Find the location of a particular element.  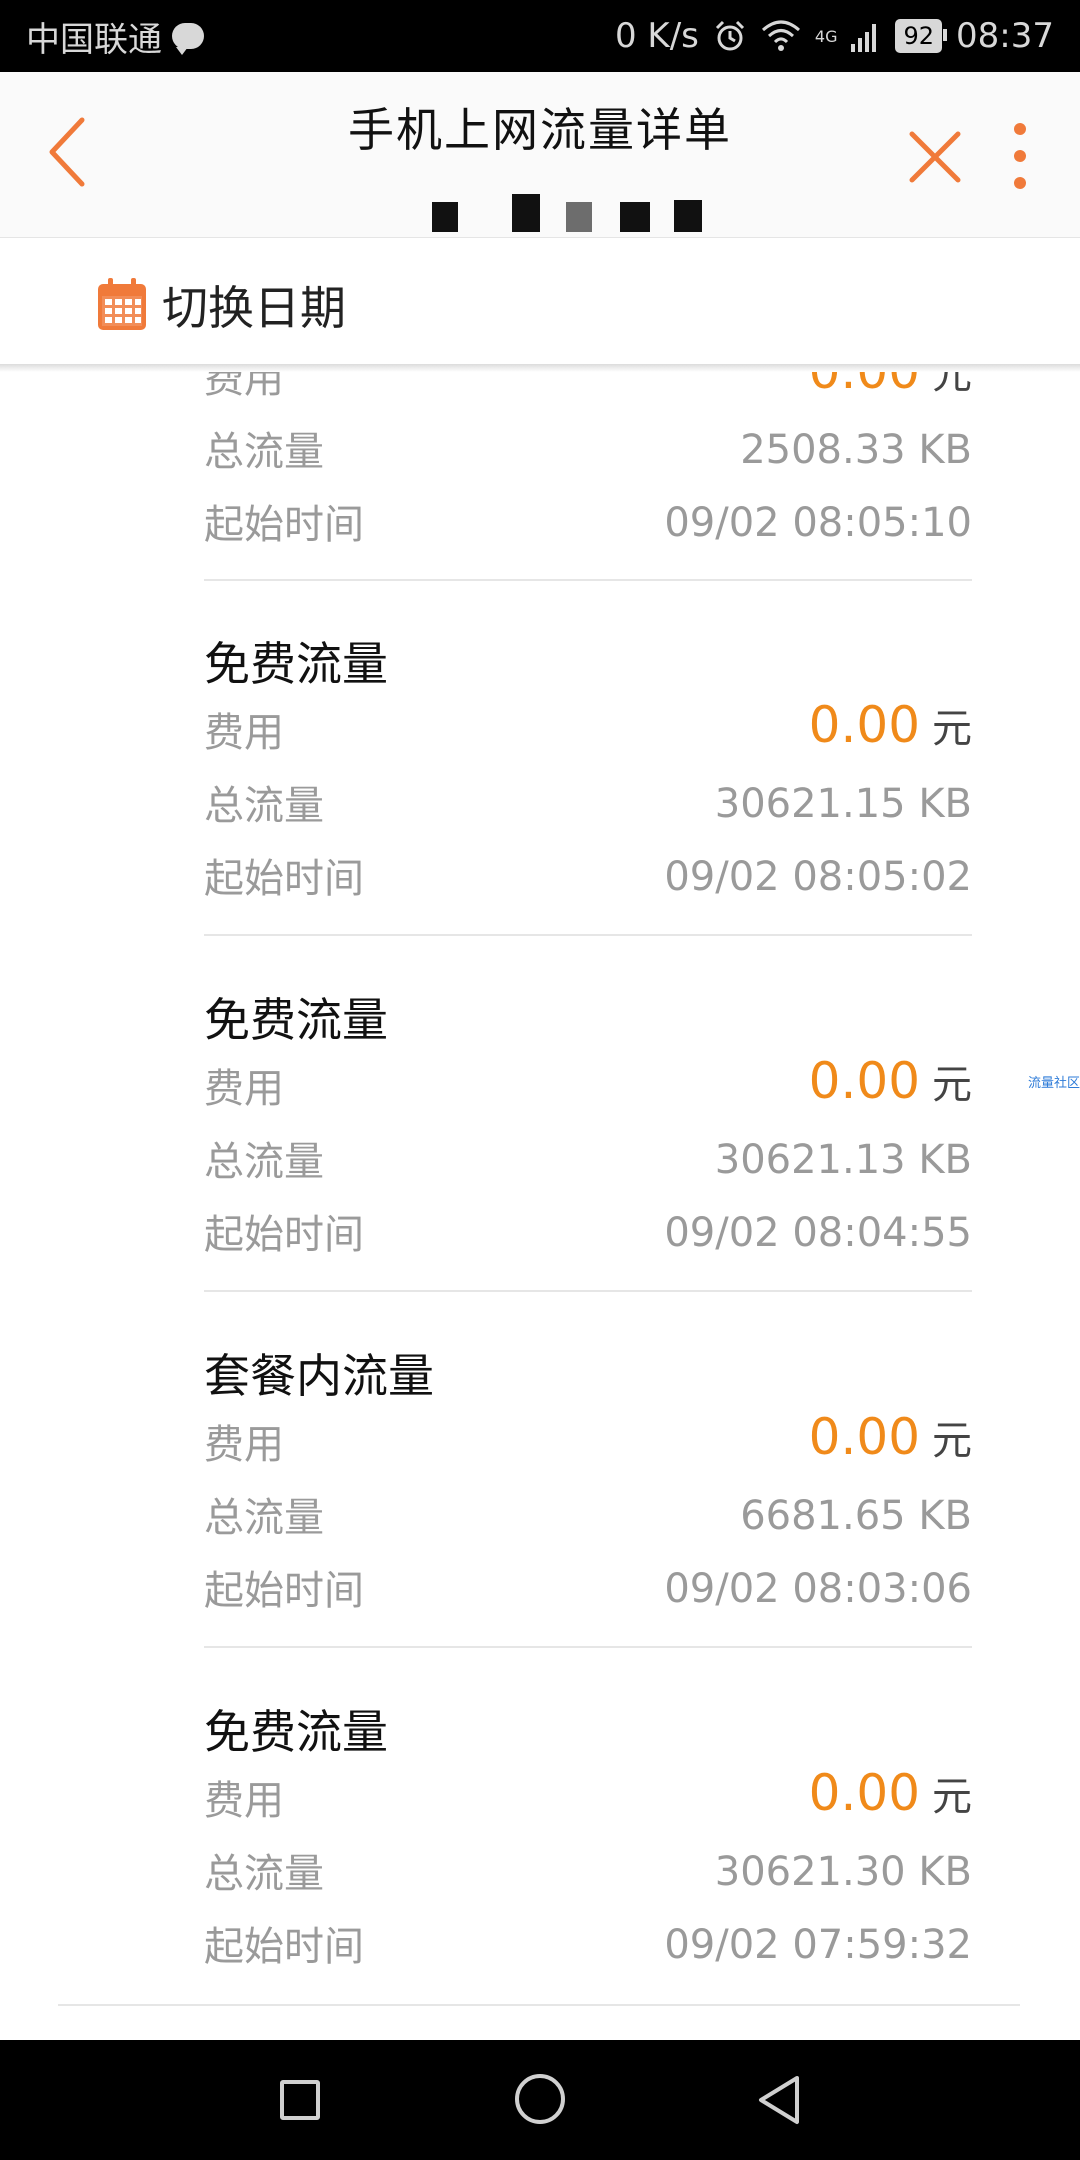

close-icon is located at coordinates (935, 157).